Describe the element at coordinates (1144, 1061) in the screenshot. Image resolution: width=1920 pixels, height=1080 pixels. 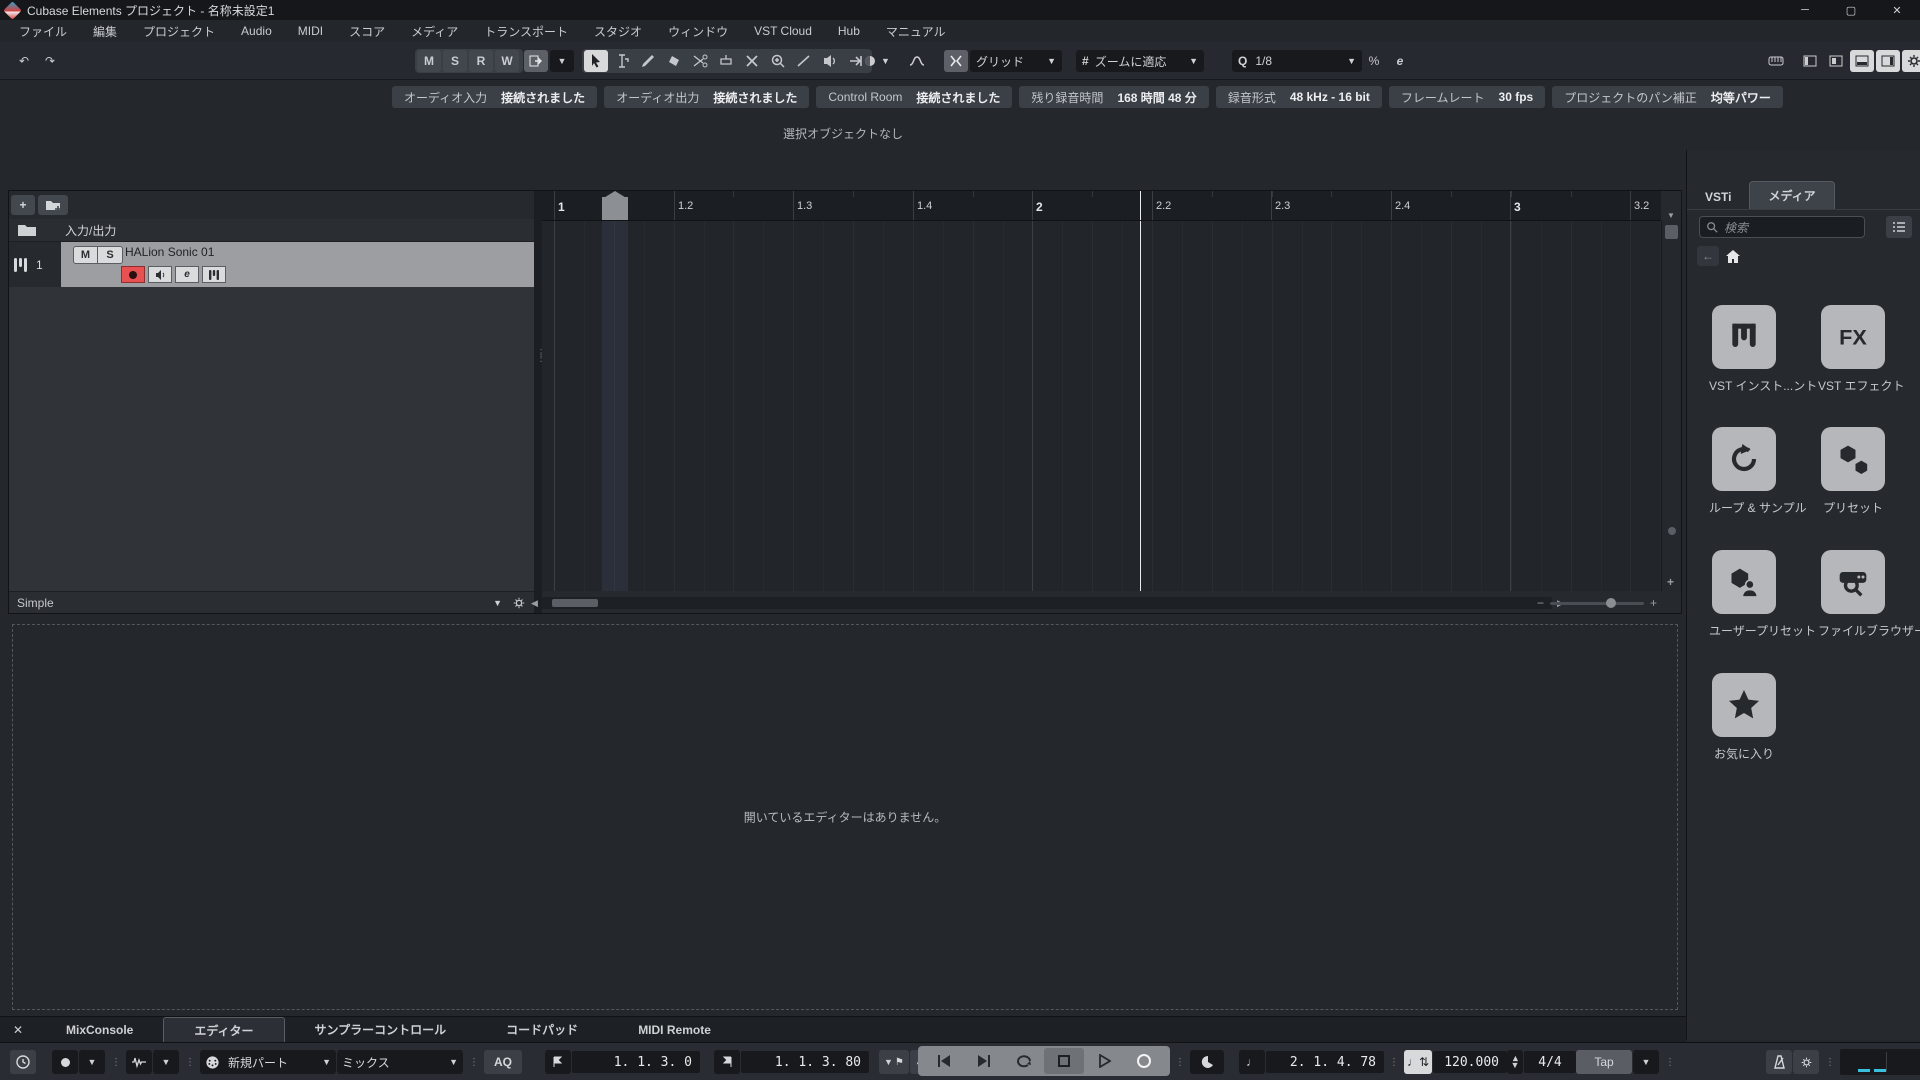
I see `transport-record-button` at that location.